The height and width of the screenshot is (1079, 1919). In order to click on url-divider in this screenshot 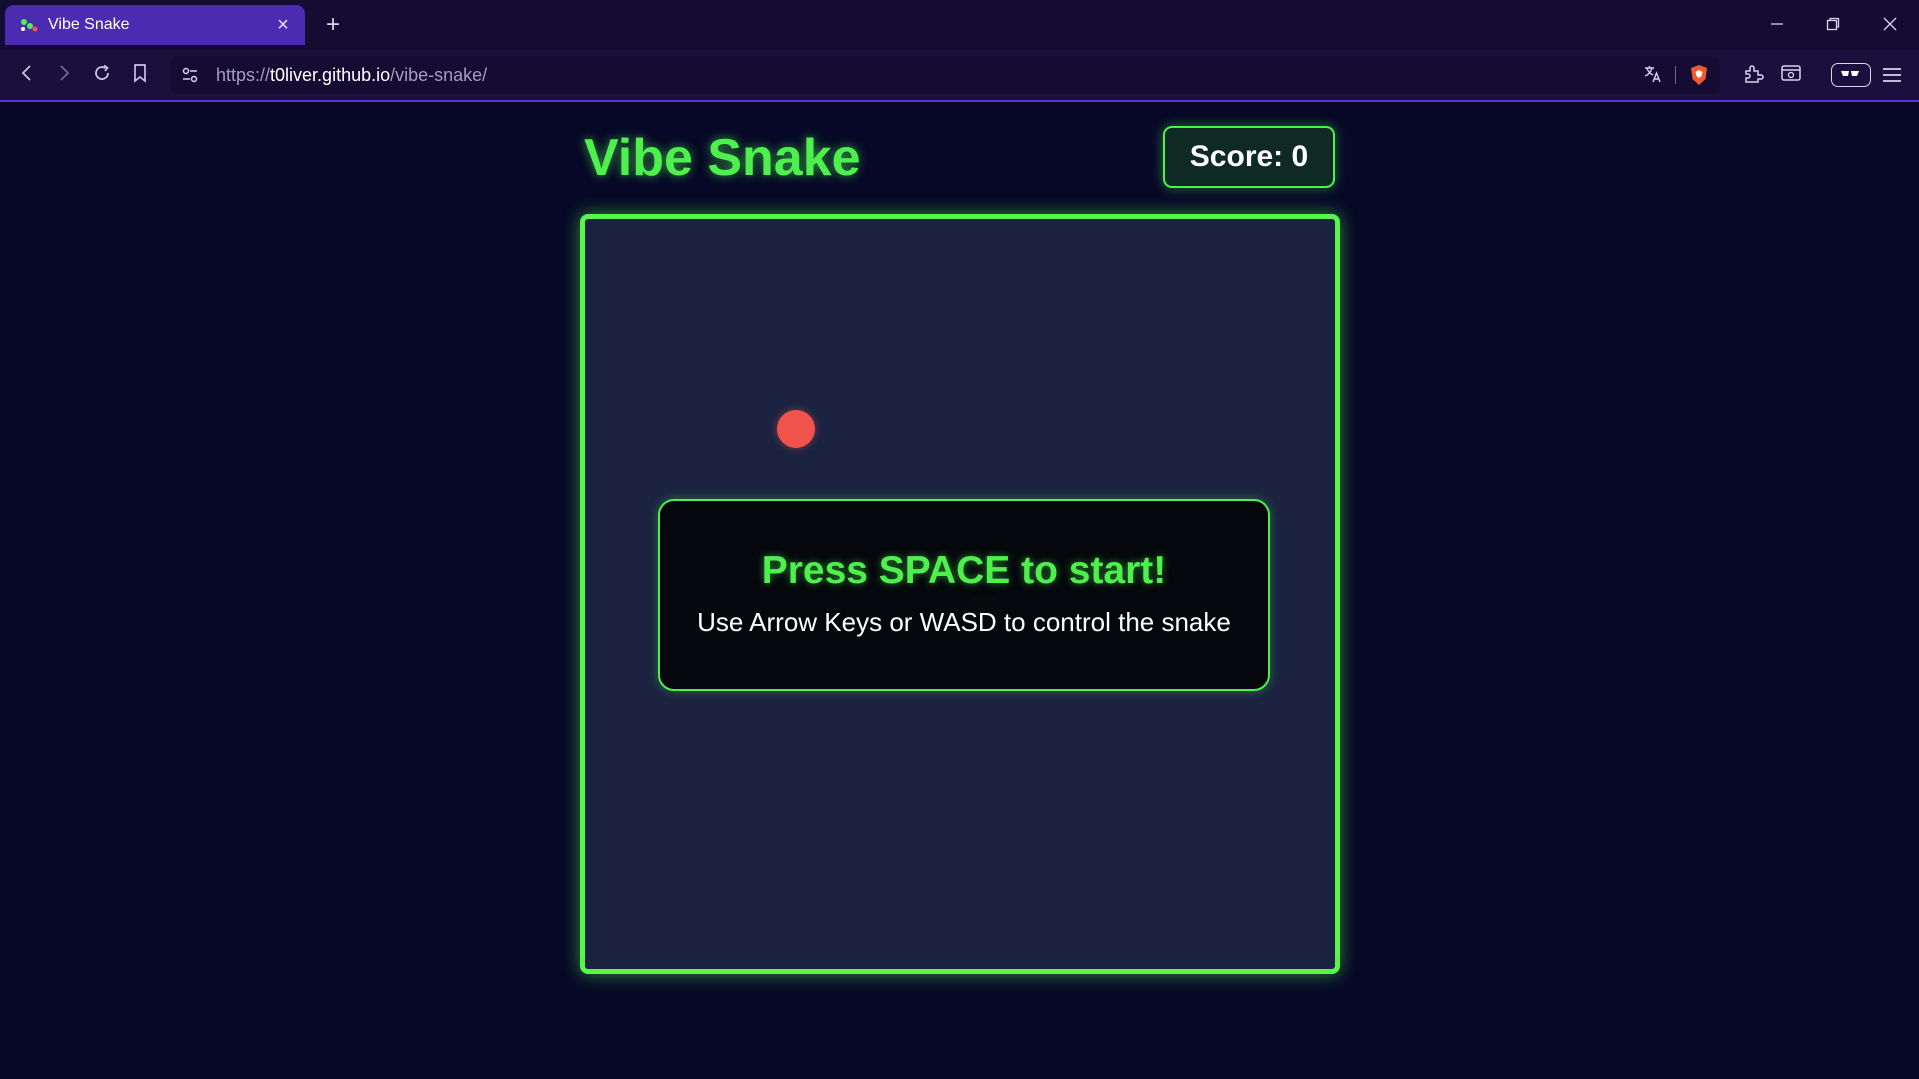, I will do `click(1675, 75)`.